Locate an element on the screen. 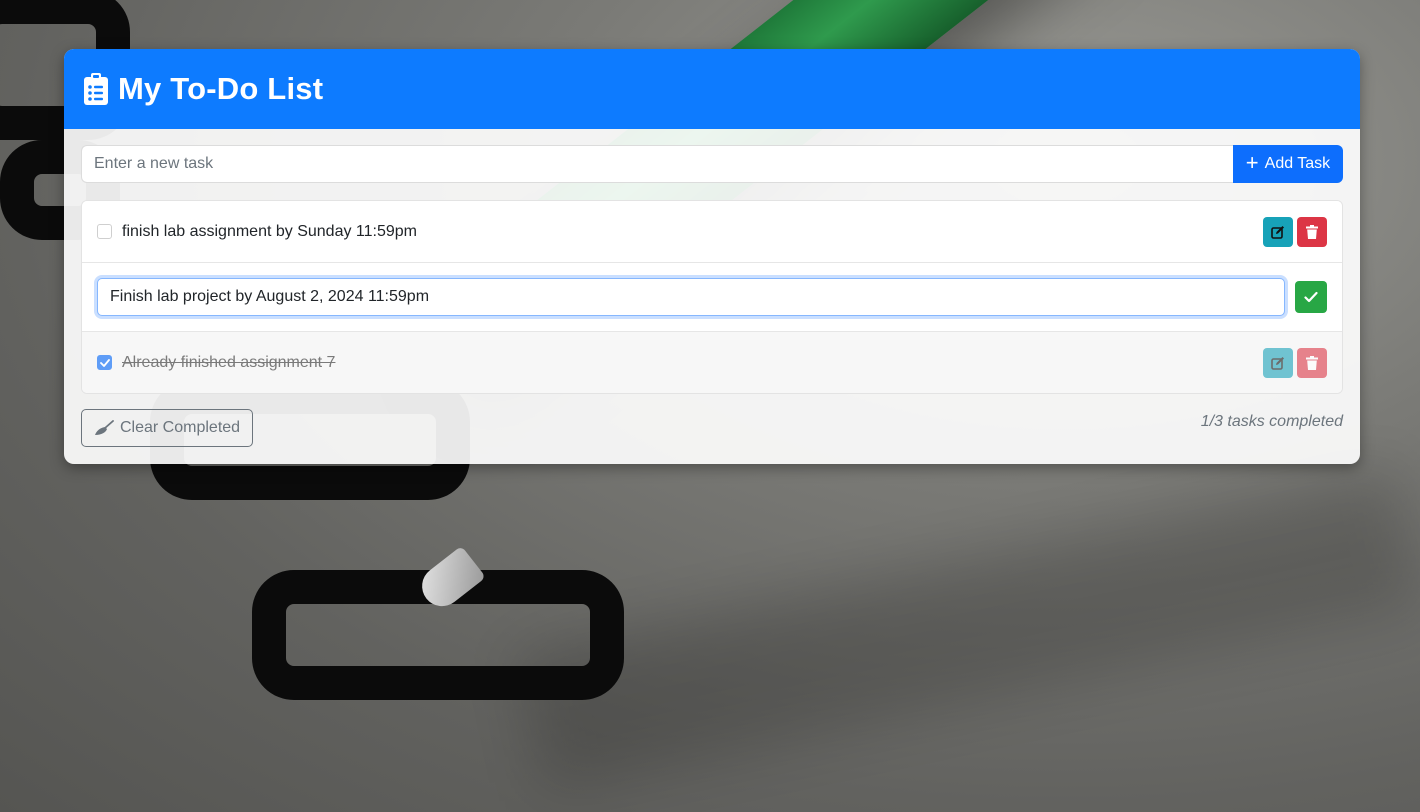 Image resolution: width=1420 pixels, height=812 pixels. clipboard-list-icon is located at coordinates (96, 89).